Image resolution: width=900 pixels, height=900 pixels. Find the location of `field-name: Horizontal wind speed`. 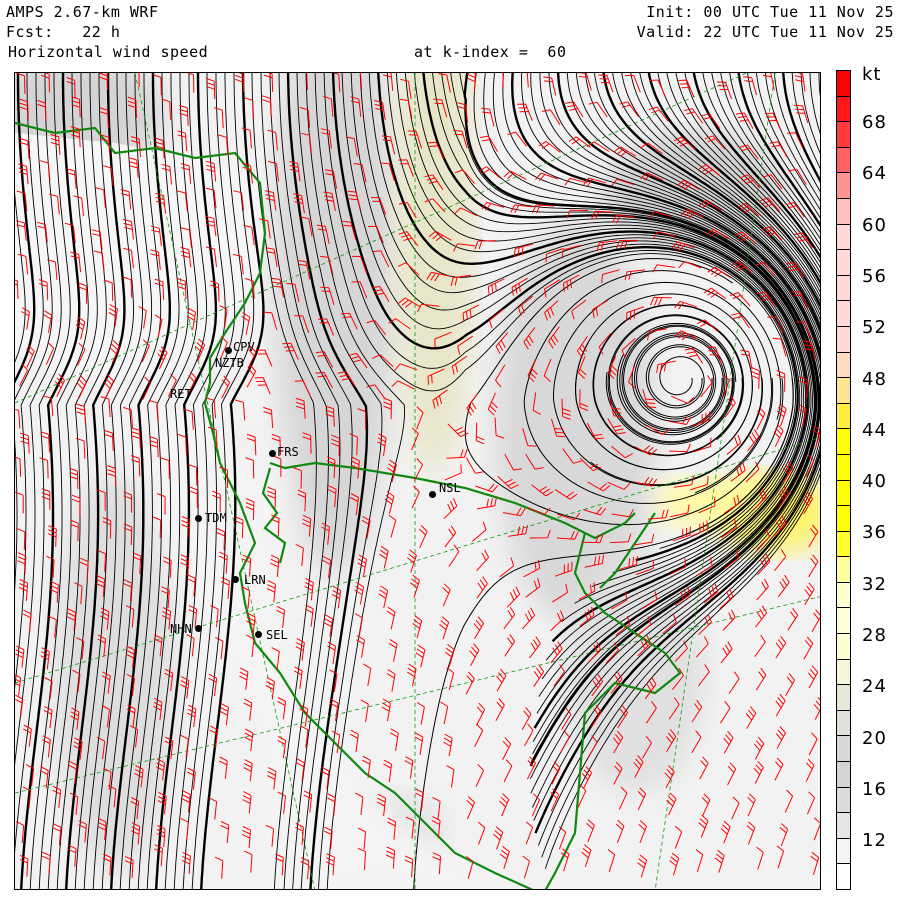

field-name: Horizontal wind speed is located at coordinates (108, 52).